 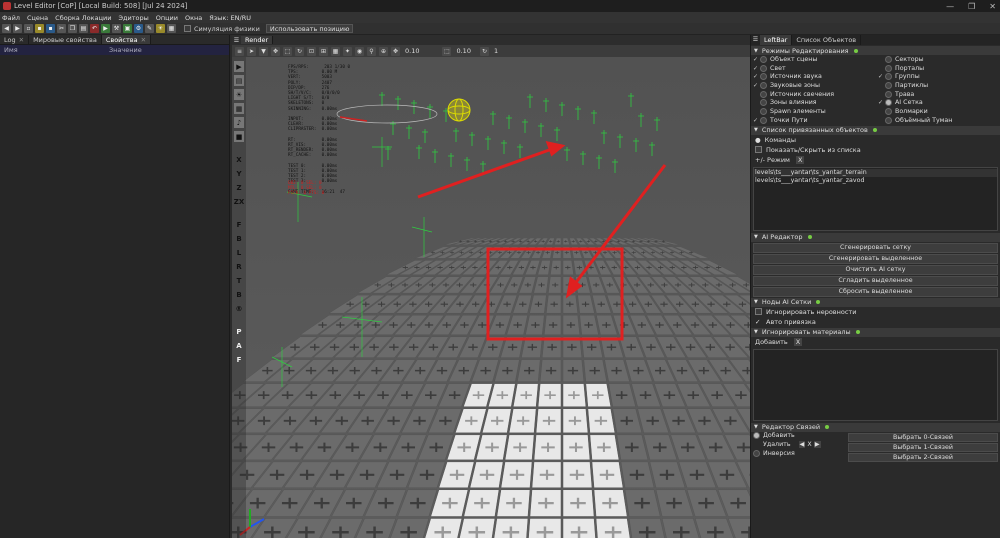 I want to click on edit-mode-option: ✓ Объект сцены, so click(x=815, y=59).